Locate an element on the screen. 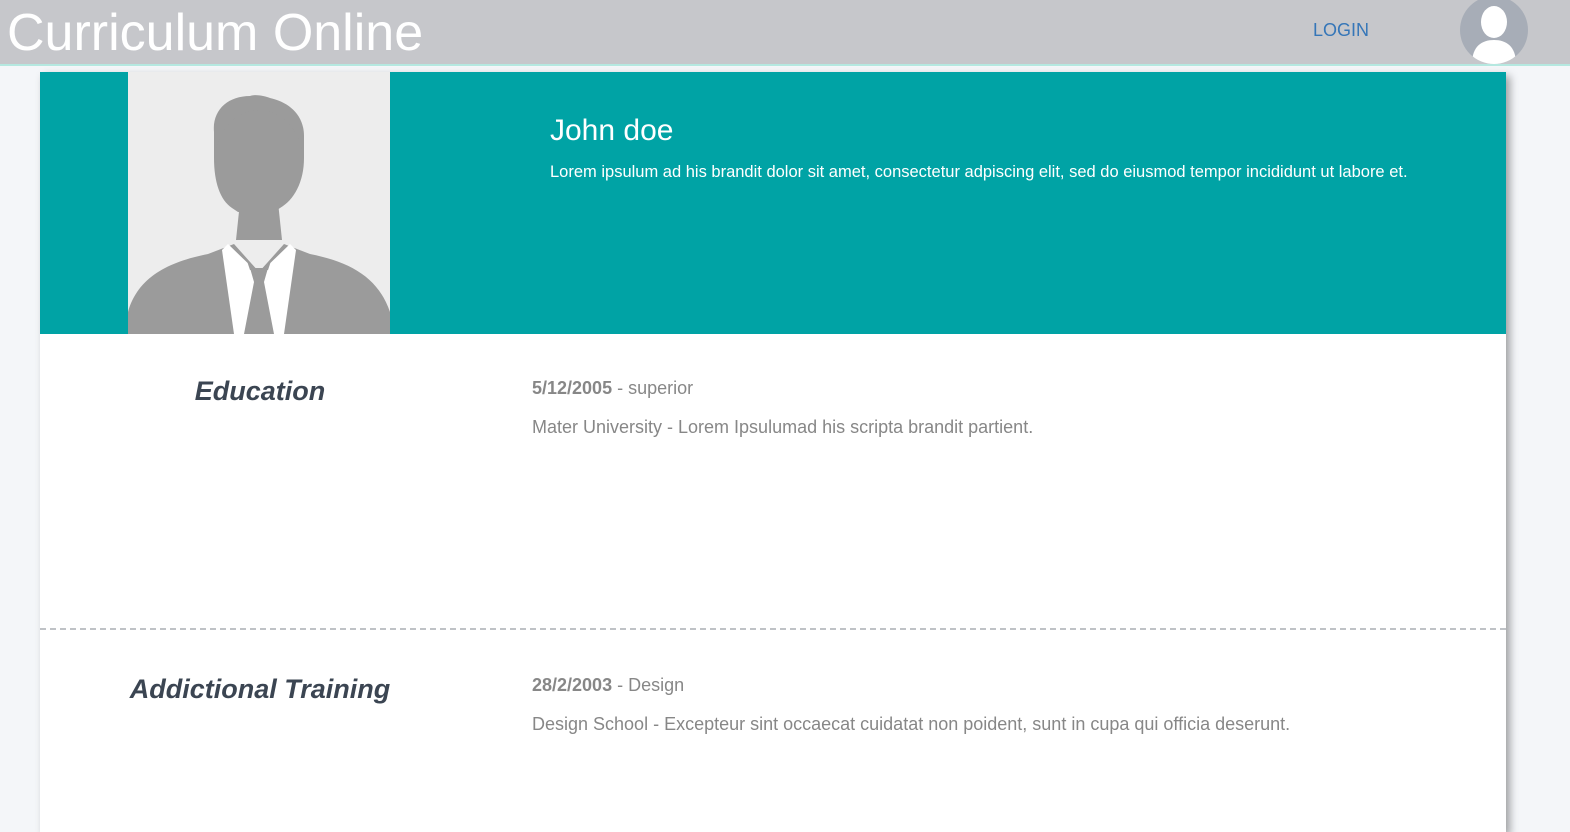  entry-header: 5/12/2005 - superior is located at coordinates (612, 388).